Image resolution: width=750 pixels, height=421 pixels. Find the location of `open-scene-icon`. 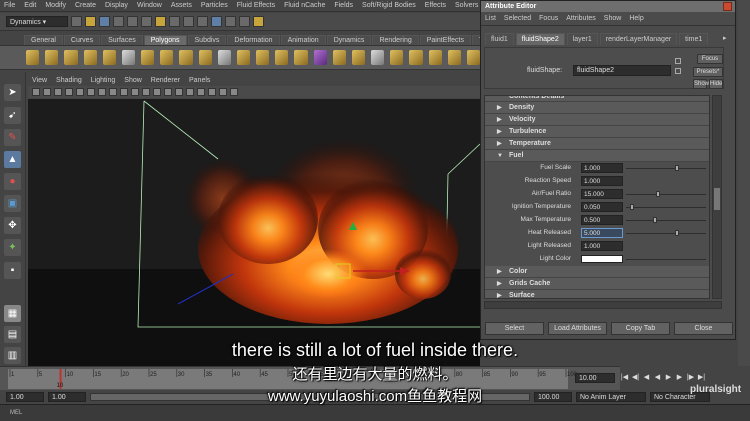

open-scene-icon is located at coordinates (90, 21).